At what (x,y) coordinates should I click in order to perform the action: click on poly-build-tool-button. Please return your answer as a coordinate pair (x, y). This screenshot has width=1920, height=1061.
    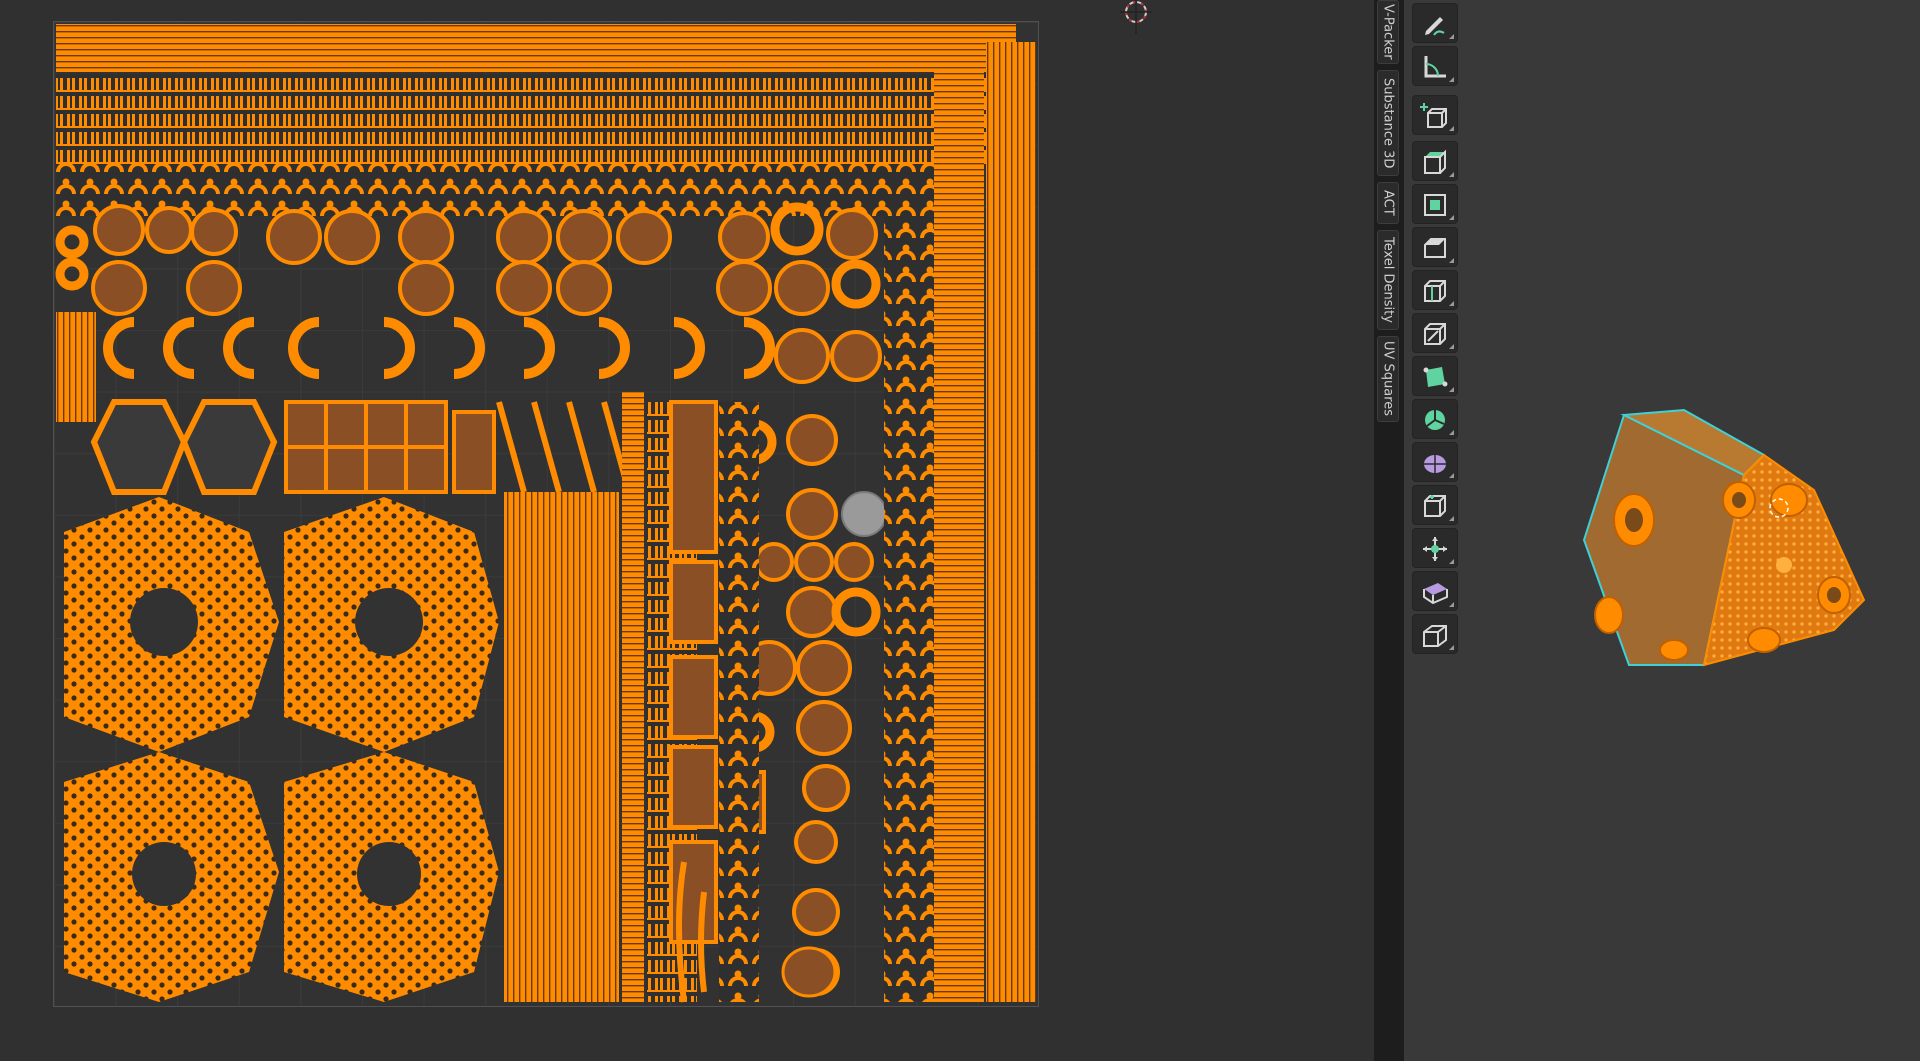
    Looking at the image, I should click on (1435, 376).